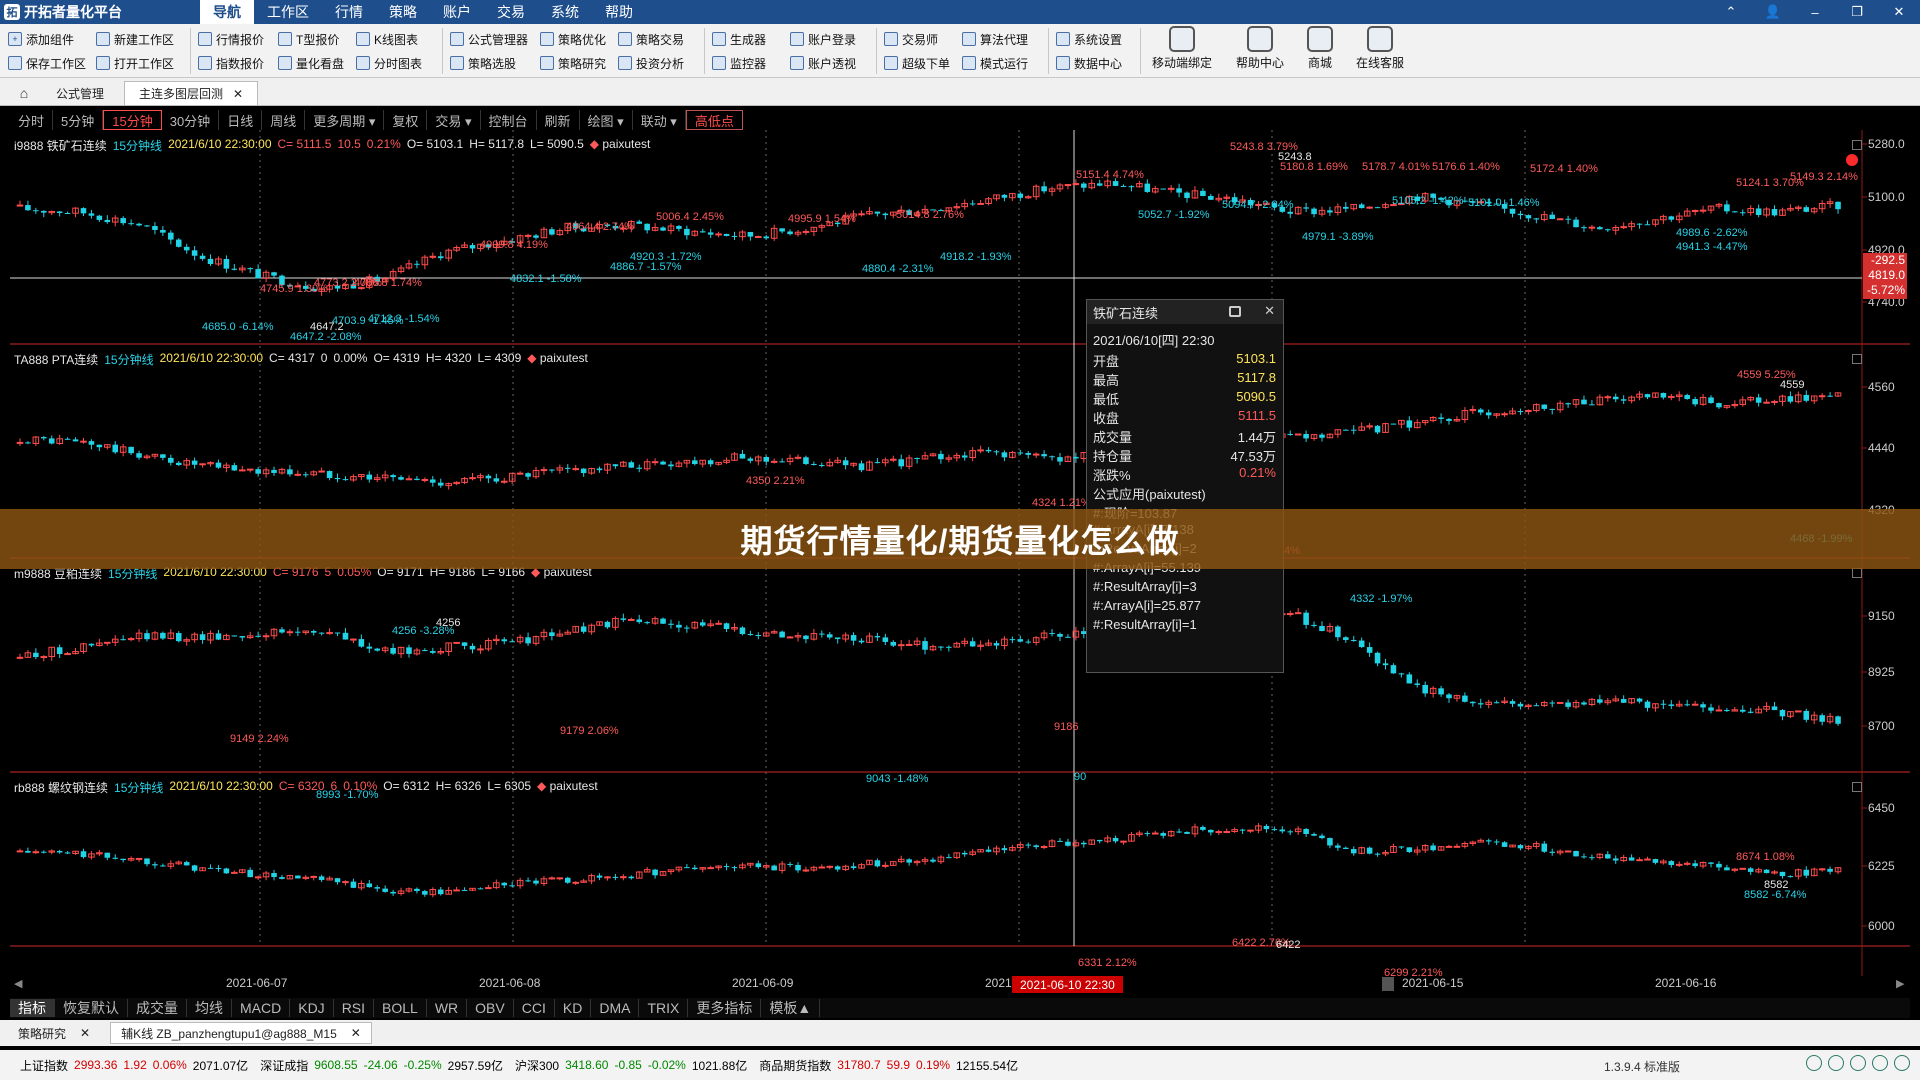 This screenshot has height=1080, width=1920. Describe the element at coordinates (261, 1008) in the screenshot. I see `indicator-4: MACD` at that location.